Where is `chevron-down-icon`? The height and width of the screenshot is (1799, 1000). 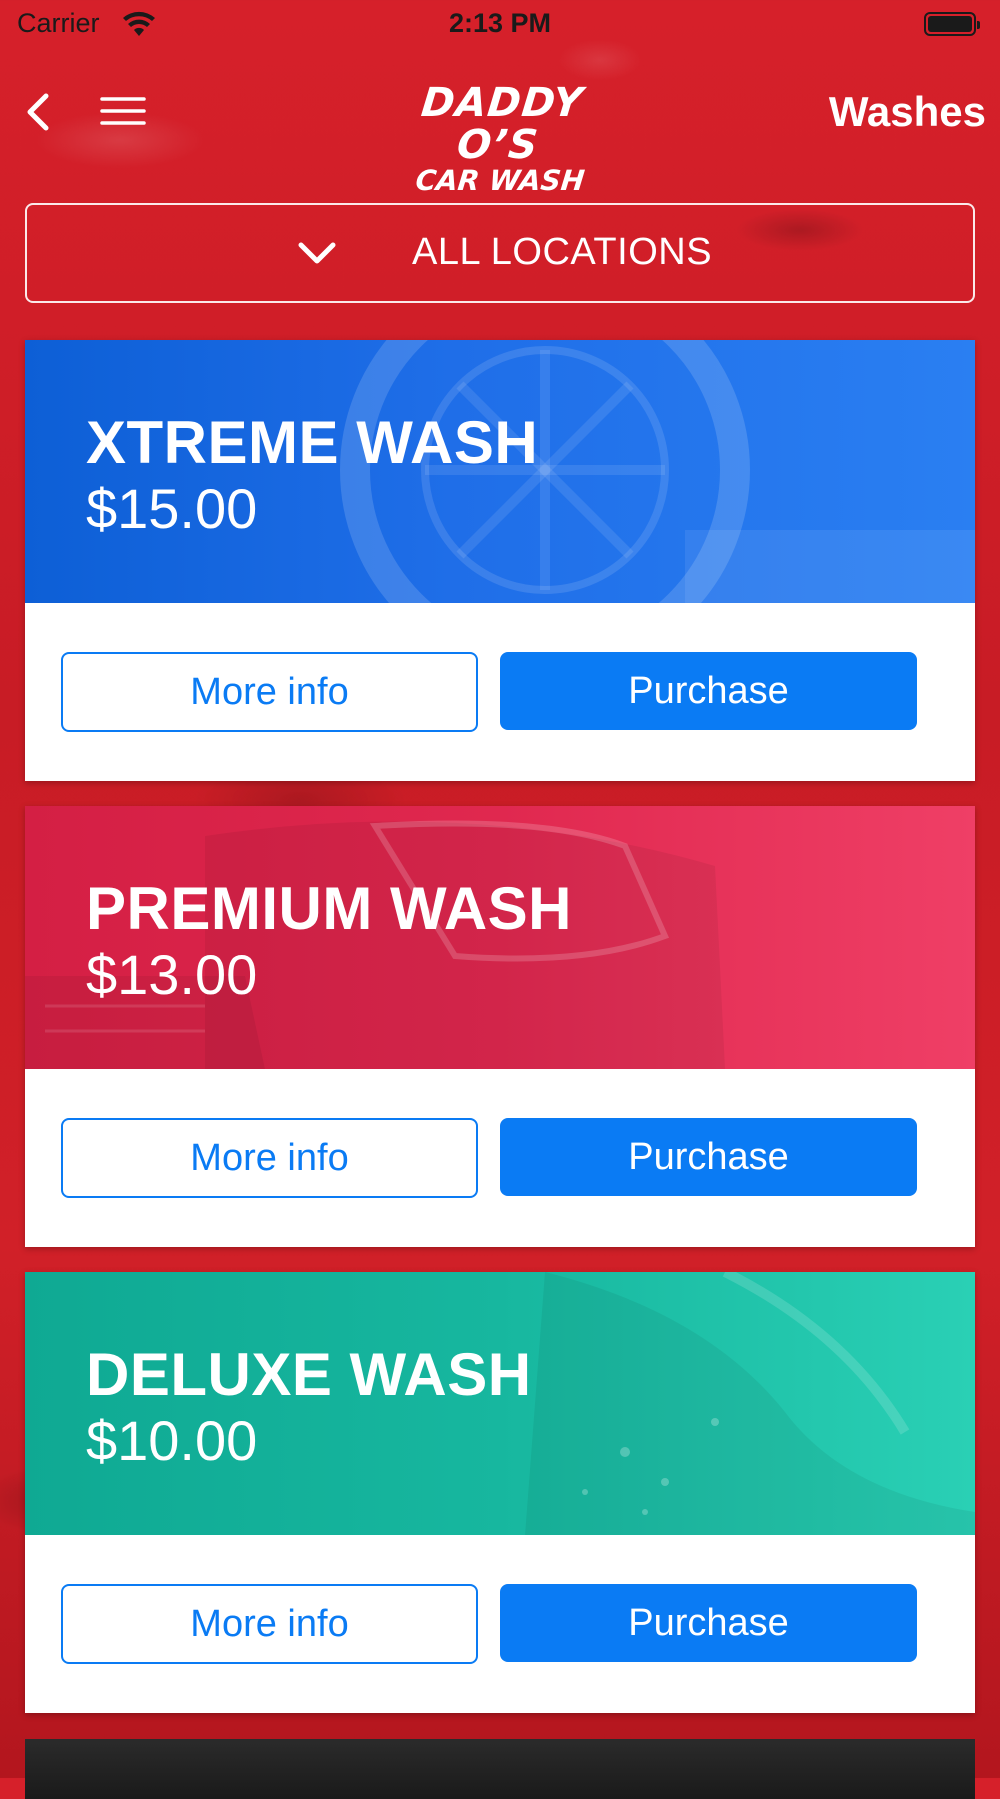 chevron-down-icon is located at coordinates (317, 253).